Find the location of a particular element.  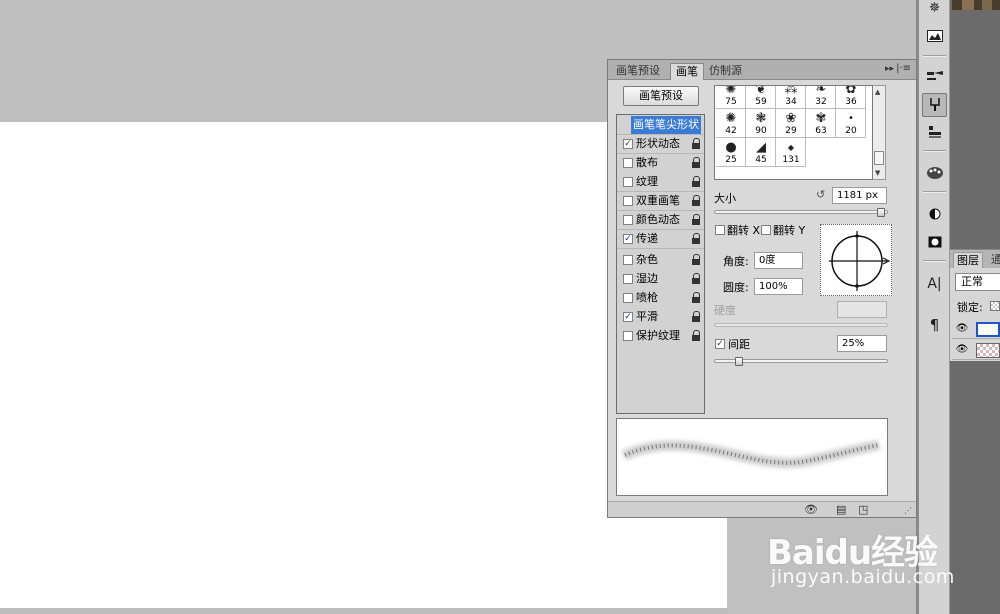

spacing-checkbox: ✓ is located at coordinates (720, 344).